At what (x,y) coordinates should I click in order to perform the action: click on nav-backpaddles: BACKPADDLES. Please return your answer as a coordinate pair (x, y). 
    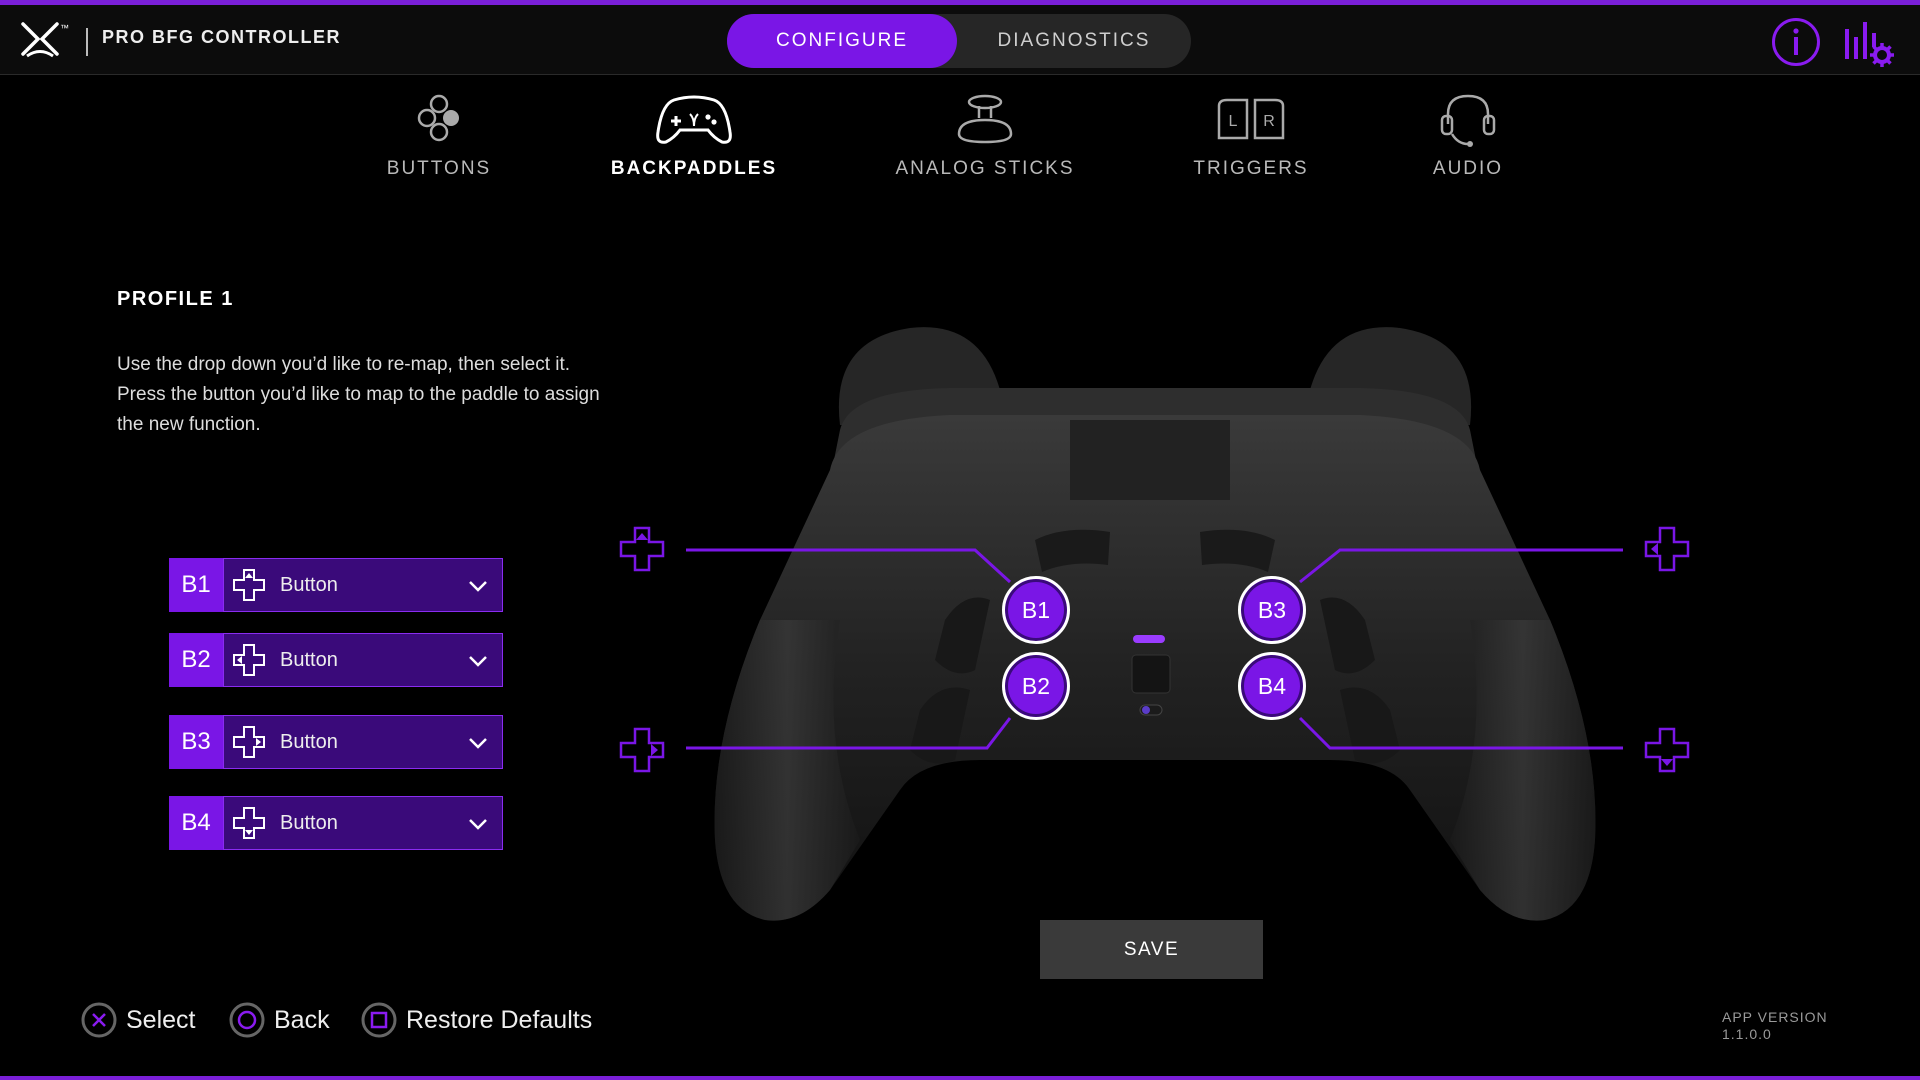
    Looking at the image, I should click on (694, 136).